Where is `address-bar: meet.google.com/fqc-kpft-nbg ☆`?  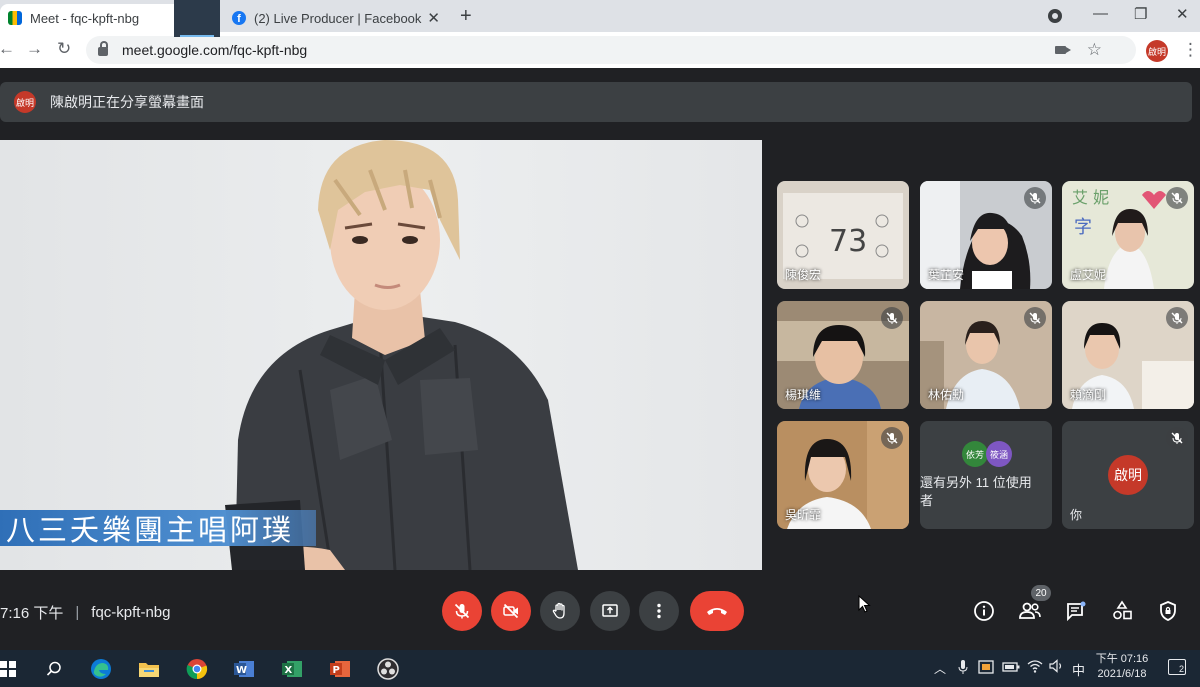 address-bar: meet.google.com/fqc-kpft-nbg ☆ is located at coordinates (611, 50).